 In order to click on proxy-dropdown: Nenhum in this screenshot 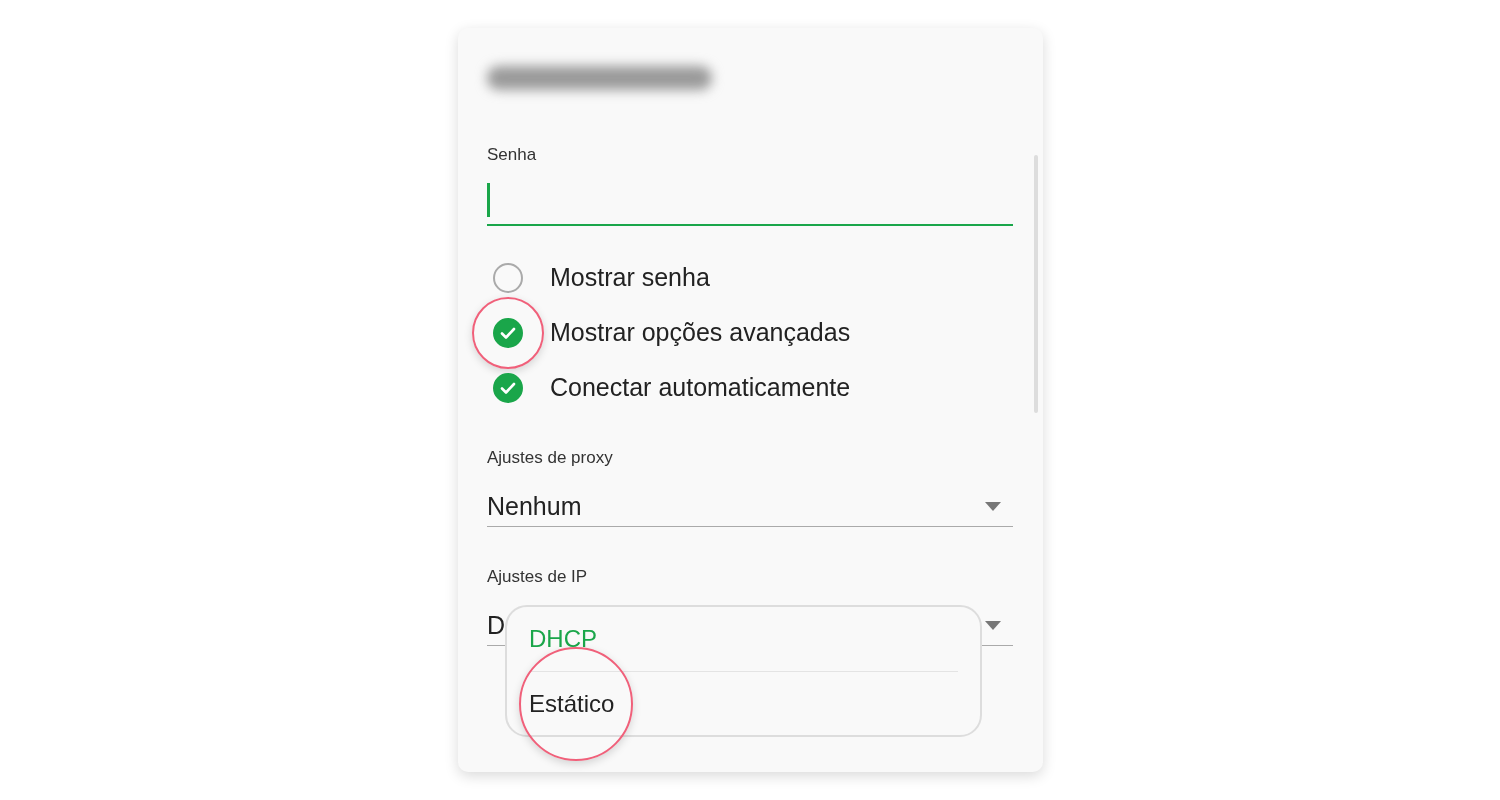, I will do `click(750, 506)`.